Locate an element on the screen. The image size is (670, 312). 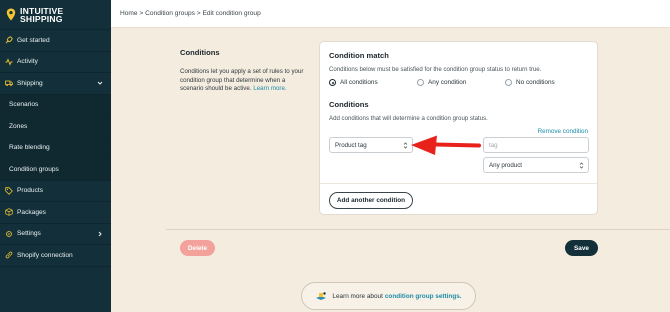
sidebar-item-label: Shipping is located at coordinates (30, 83).